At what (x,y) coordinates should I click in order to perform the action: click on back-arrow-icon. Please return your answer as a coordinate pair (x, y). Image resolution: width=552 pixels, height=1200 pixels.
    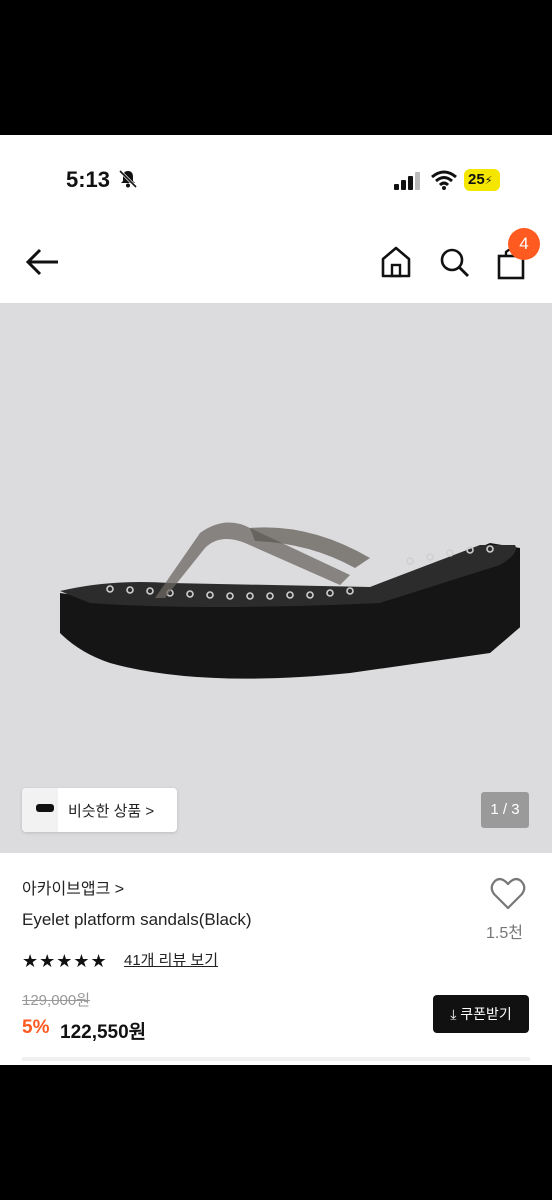
    Looking at the image, I should click on (43, 262).